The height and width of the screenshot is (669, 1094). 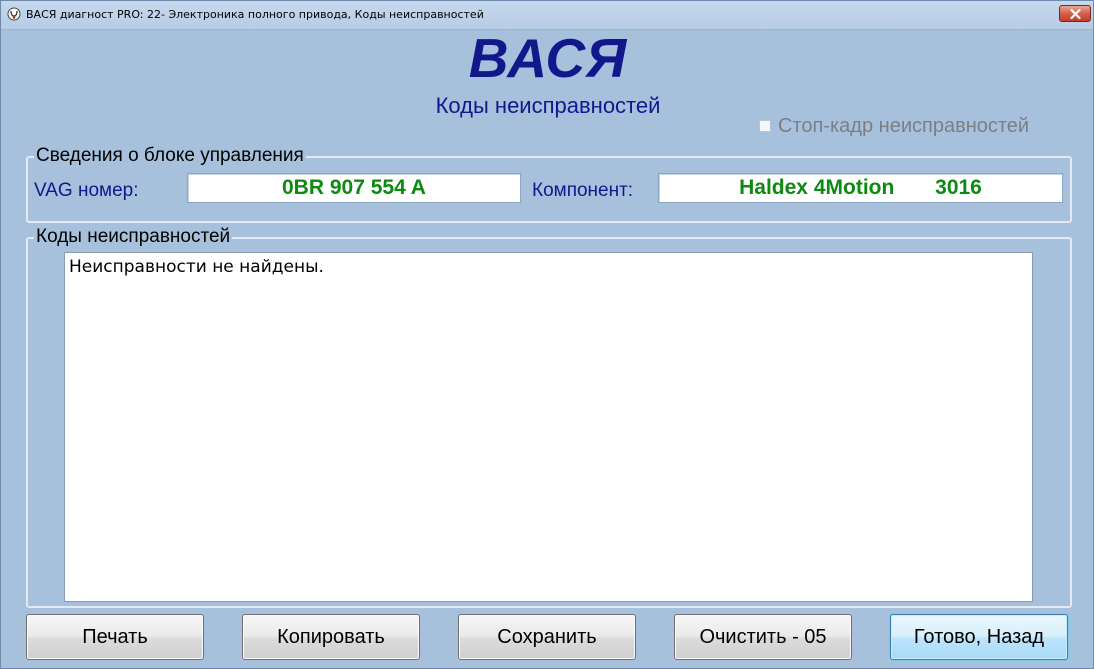 I want to click on component-label: Компонент:, so click(x=583, y=190).